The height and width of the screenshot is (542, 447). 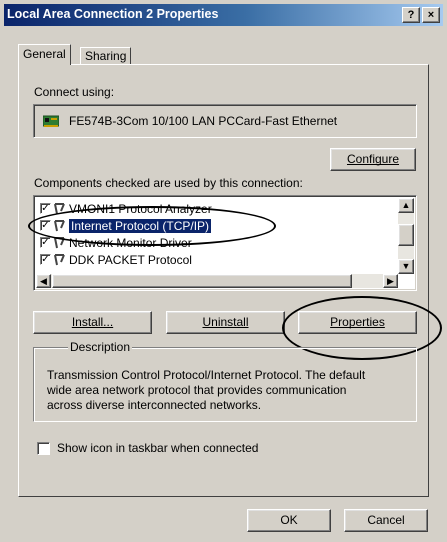 What do you see at coordinates (44, 54) in the screenshot?
I see `tab-general: General` at bounding box center [44, 54].